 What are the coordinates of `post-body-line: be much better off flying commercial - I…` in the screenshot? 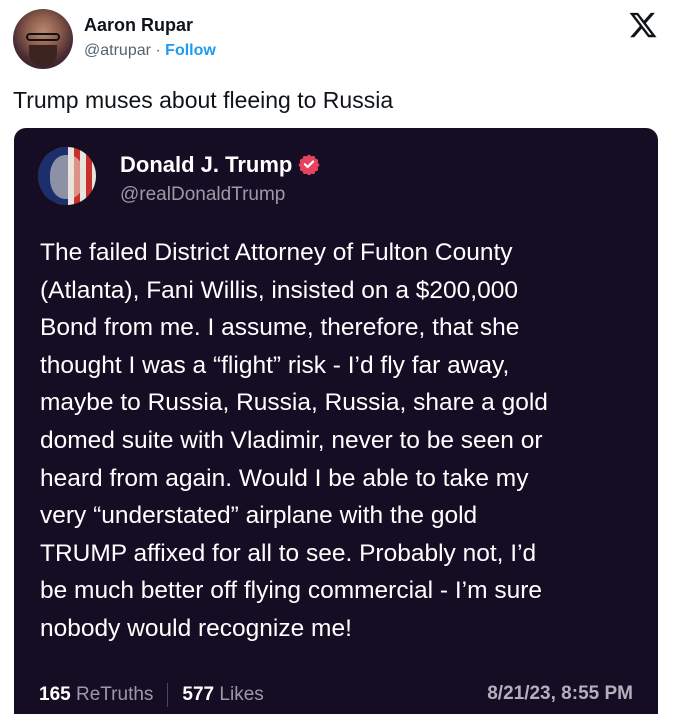 It's located at (291, 591).